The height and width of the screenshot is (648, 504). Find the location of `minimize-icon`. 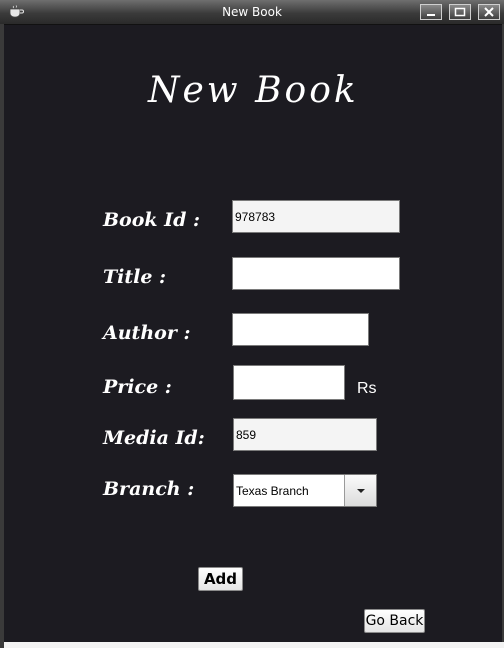

minimize-icon is located at coordinates (431, 15).